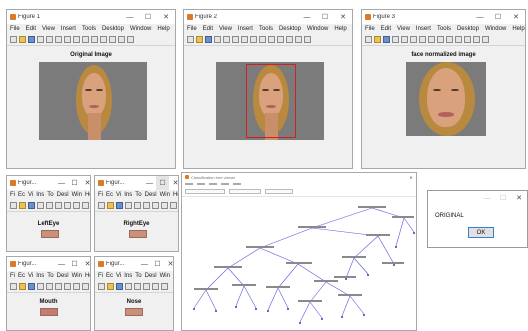 The height and width of the screenshot is (331, 528). Describe the element at coordinates (85, 39) in the screenshot. I see `rotate-icon` at that location.